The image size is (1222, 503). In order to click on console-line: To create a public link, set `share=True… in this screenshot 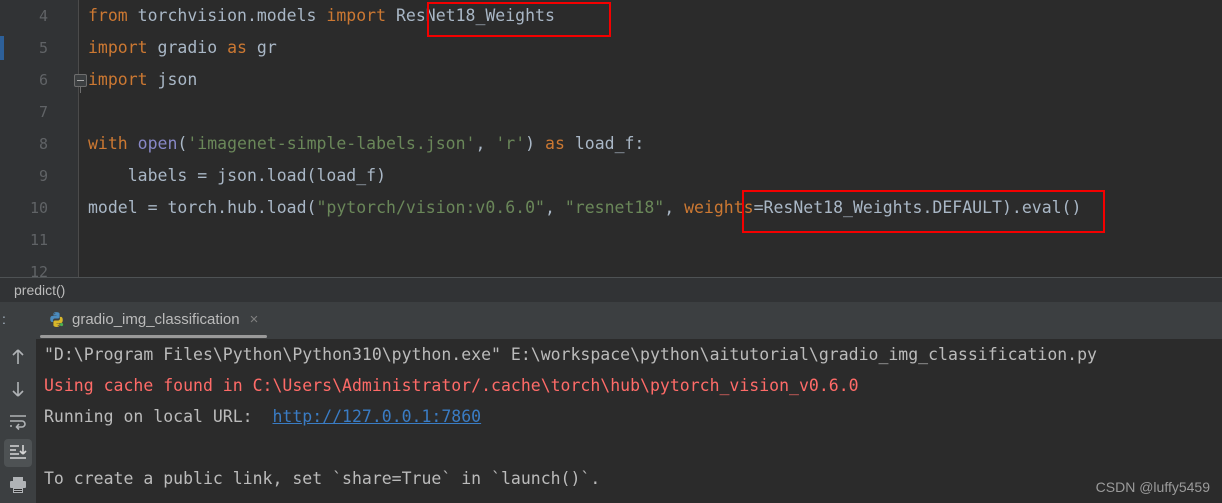, I will do `click(322, 478)`.